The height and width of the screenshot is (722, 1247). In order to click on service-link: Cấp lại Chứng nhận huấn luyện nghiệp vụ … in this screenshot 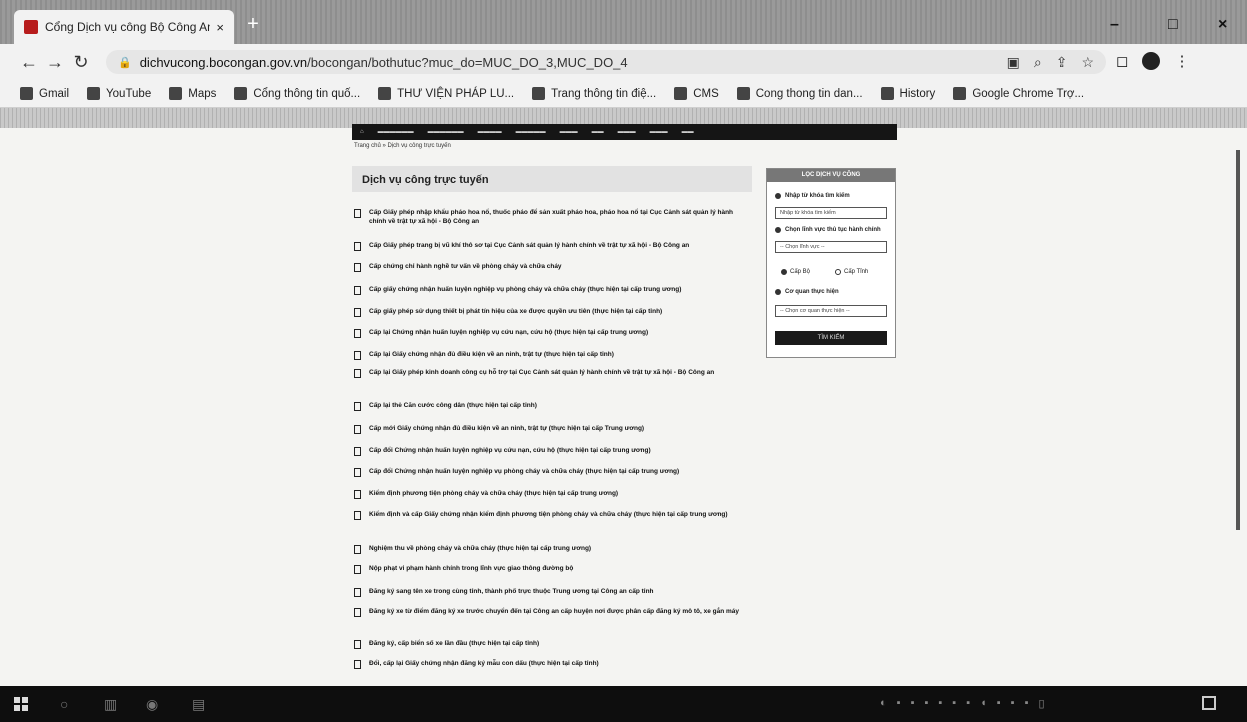, I will do `click(559, 332)`.